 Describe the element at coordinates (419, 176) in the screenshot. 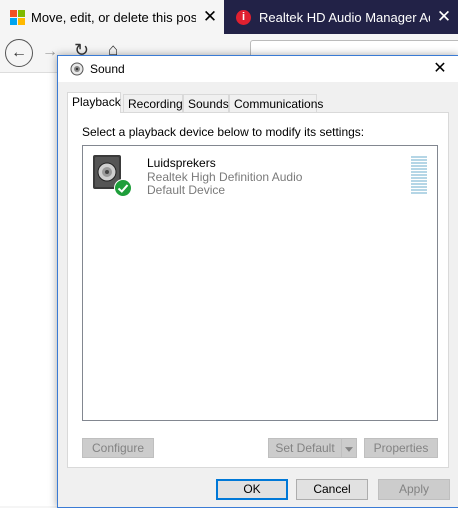

I see `volume-level-meter` at that location.